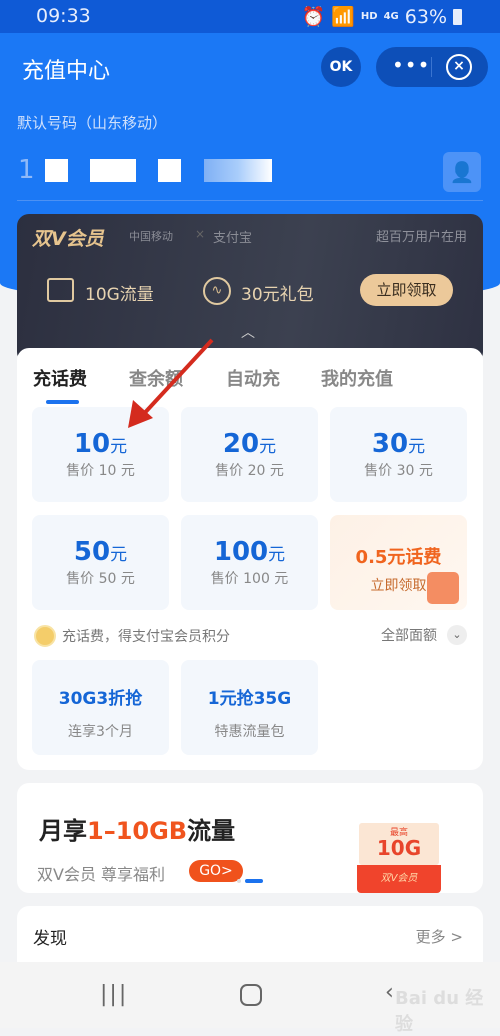  I want to click on annotation-arrow, so click(171, 383).